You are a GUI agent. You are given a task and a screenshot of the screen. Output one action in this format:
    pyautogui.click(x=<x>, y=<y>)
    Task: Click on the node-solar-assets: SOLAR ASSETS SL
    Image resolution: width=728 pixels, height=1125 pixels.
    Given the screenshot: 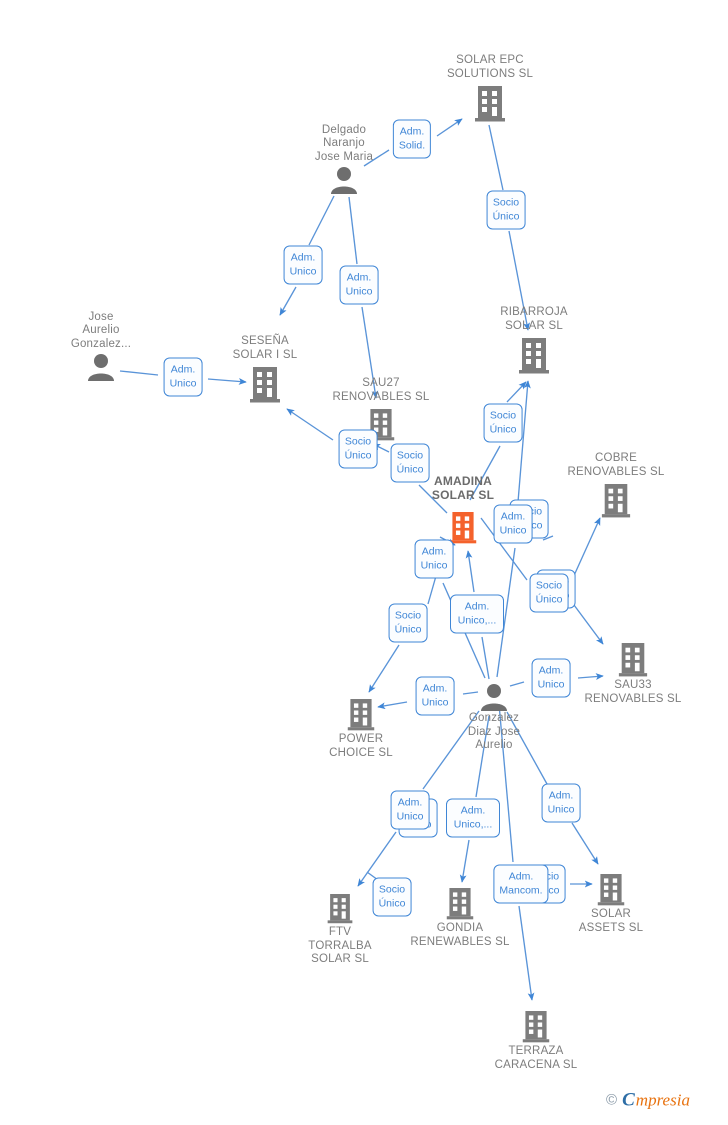 What is the action you would take?
    pyautogui.click(x=611, y=903)
    